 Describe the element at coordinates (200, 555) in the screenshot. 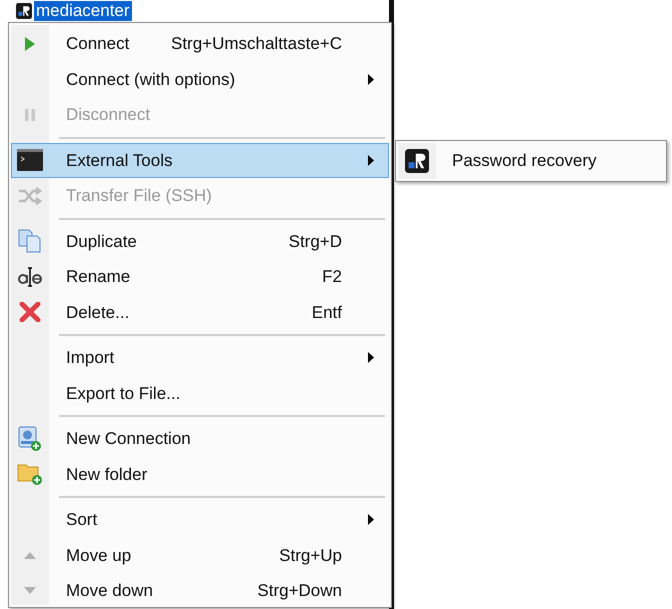

I see `menu-item: Move up Strg+Up` at that location.